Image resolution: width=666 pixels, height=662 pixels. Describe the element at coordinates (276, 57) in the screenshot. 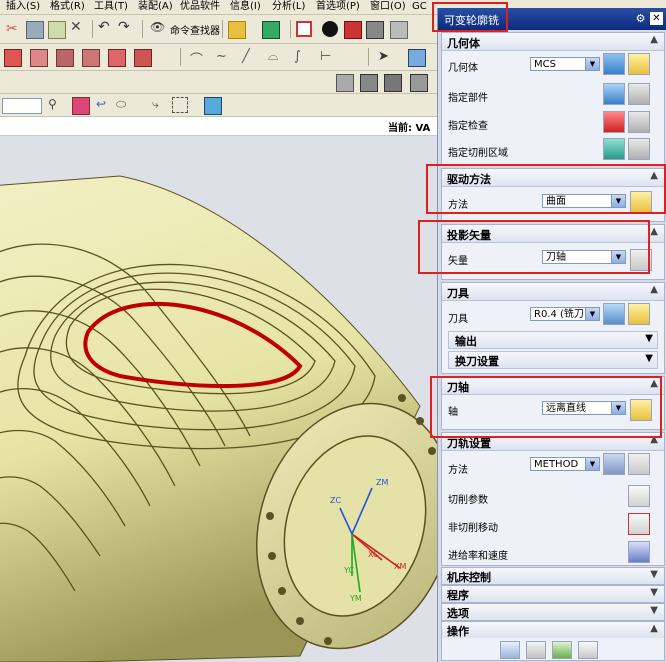

I see `arc-icon: ⌓` at that location.